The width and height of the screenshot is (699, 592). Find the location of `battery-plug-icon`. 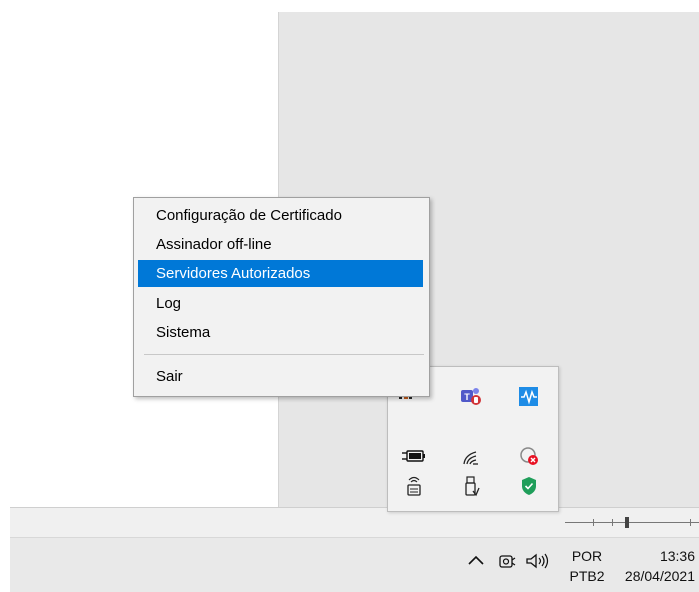

battery-plug-icon is located at coordinates (414, 456).